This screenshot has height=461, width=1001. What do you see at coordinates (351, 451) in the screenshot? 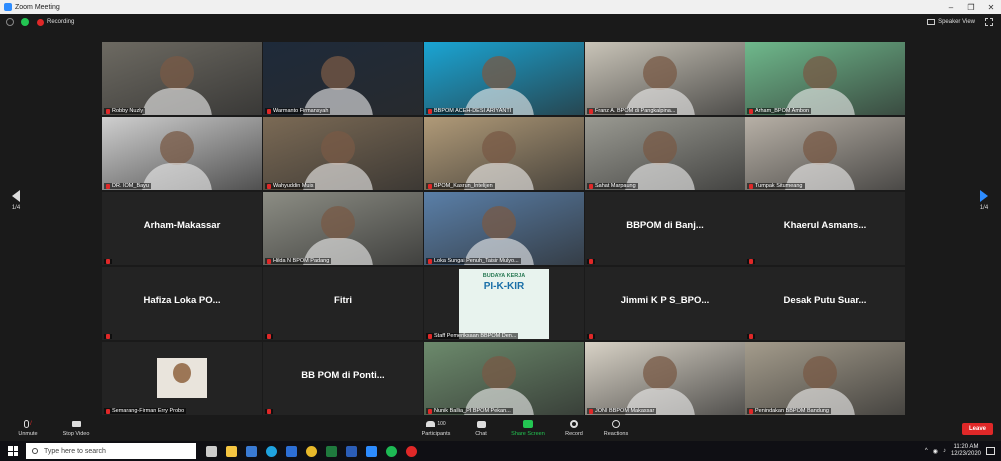
I see `word-icon` at bounding box center [351, 451].